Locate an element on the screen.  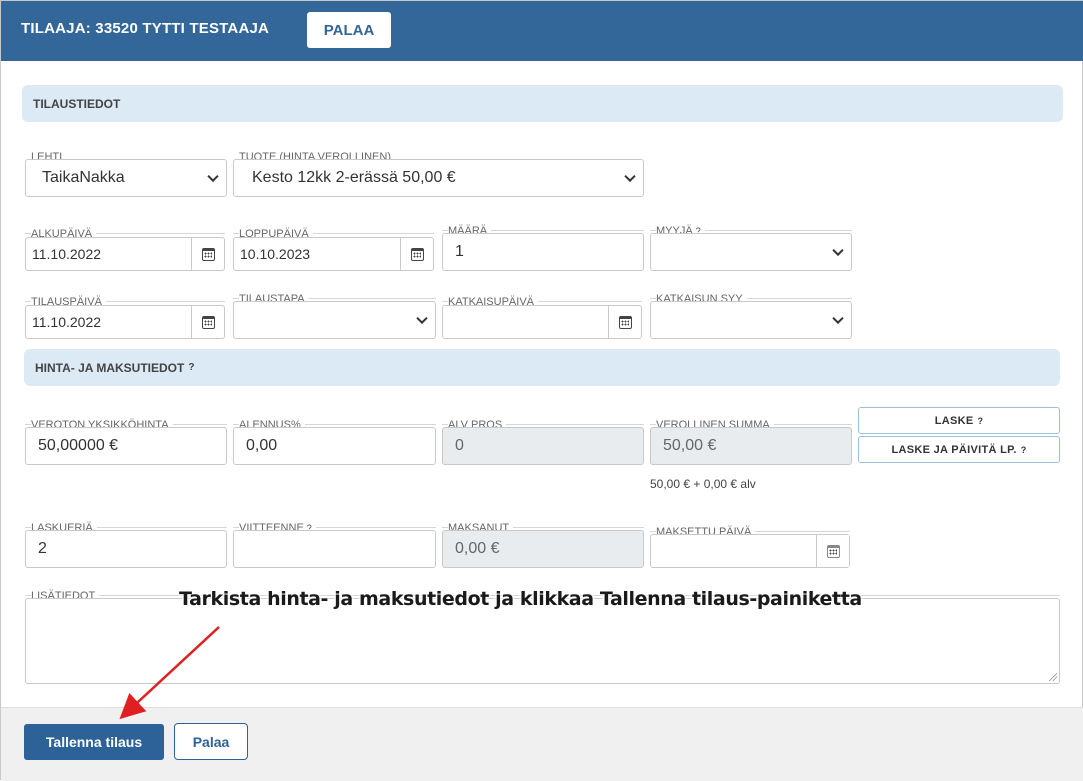
tuote-value: Kesto 12kk 2-erässä 50,00 € is located at coordinates (354, 177).